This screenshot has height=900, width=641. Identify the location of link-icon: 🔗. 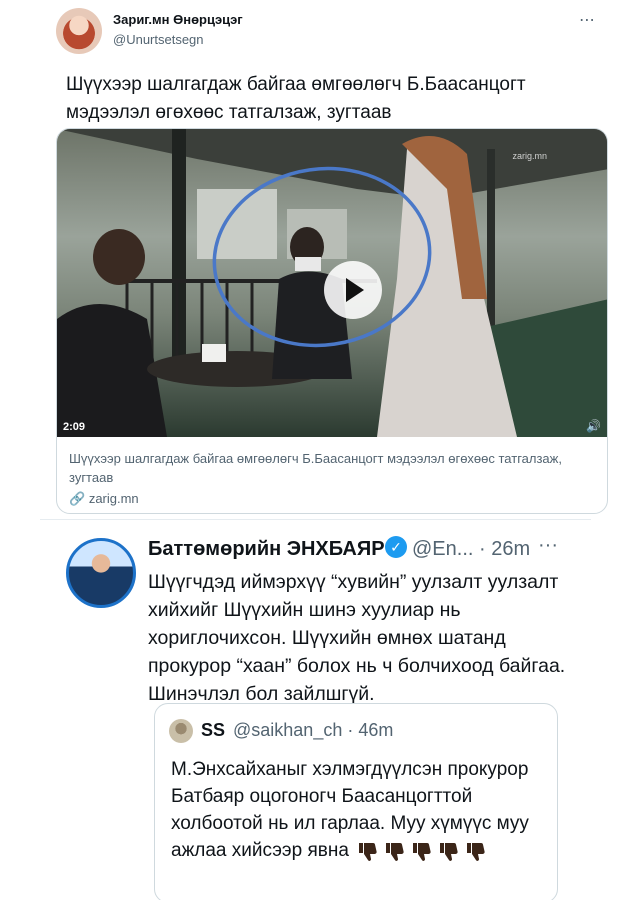
(77, 498).